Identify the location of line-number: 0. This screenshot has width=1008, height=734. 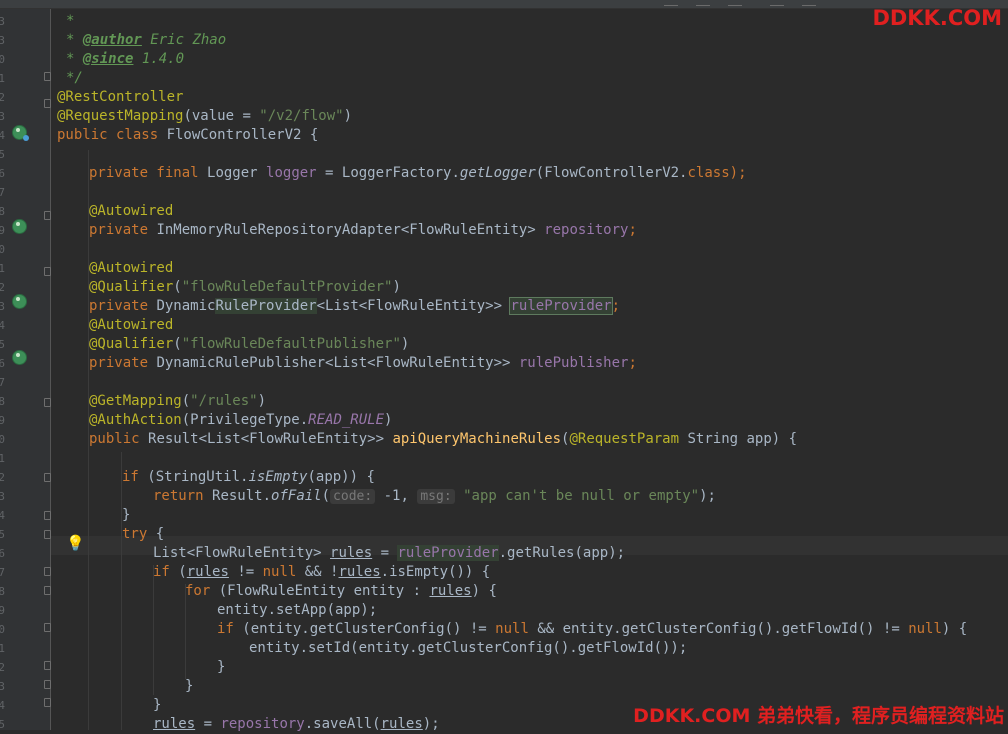
(2, 249).